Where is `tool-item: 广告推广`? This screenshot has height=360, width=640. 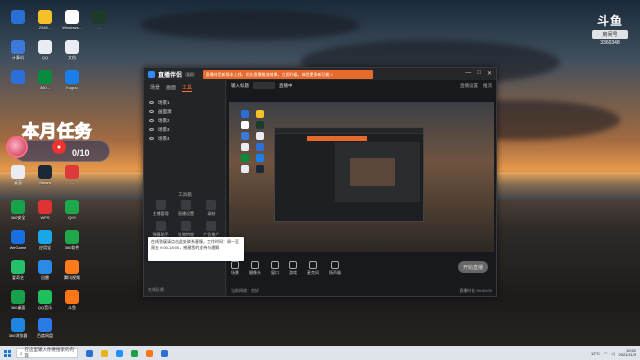 tool-item: 广告推广 is located at coordinates (211, 229).